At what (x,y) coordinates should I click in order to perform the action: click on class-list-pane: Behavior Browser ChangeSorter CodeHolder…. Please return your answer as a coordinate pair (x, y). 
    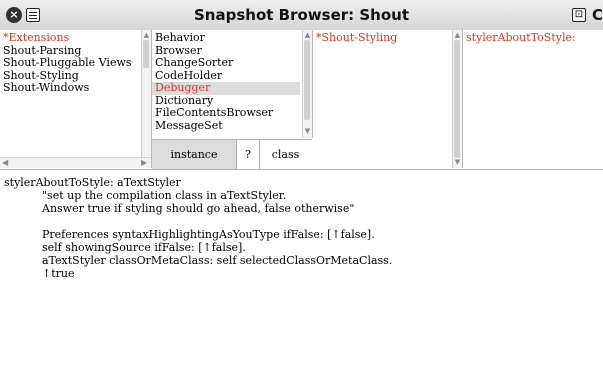
    Looking at the image, I should click on (232, 84).